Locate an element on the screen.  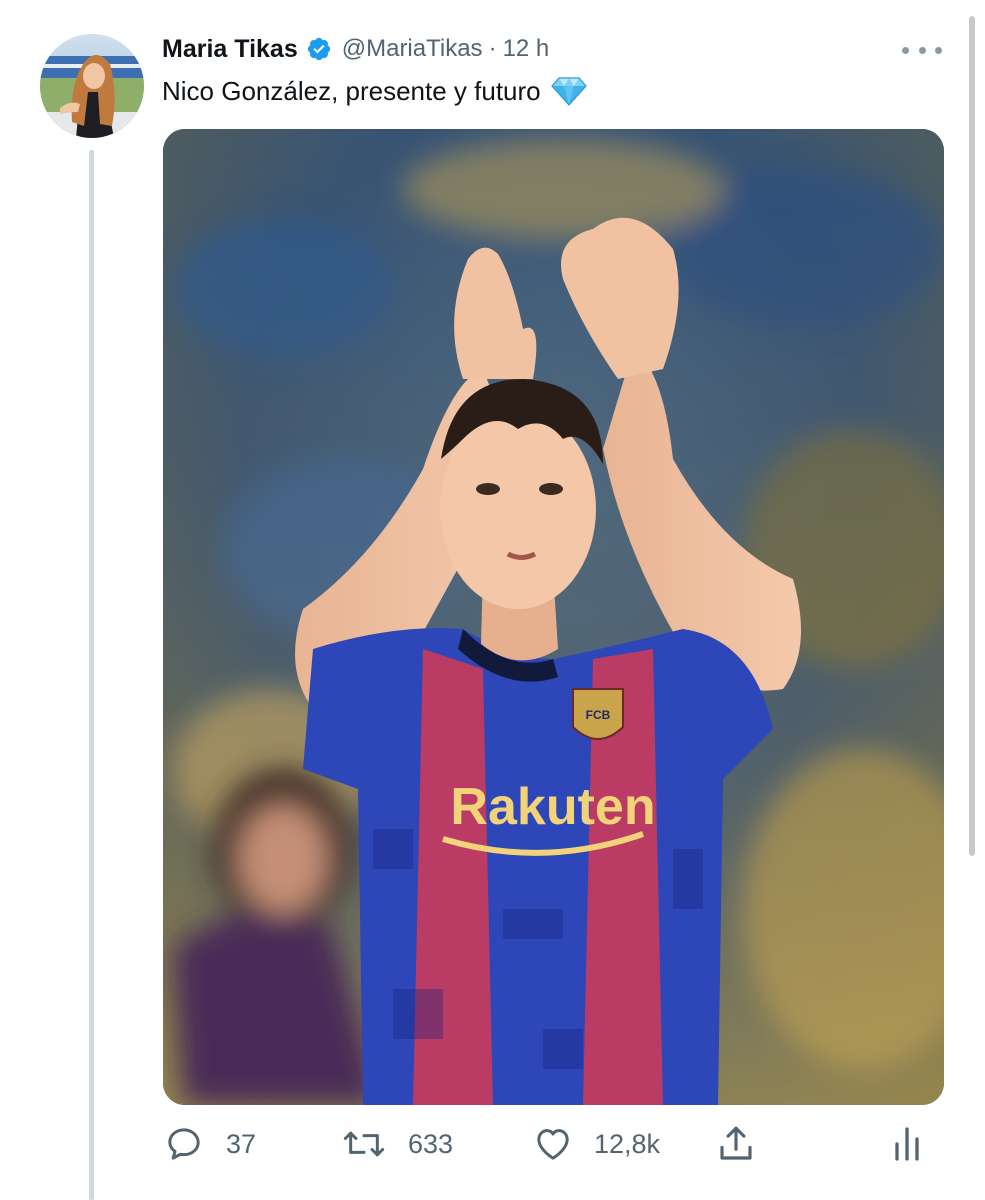
analytics-icon is located at coordinates (907, 1144).